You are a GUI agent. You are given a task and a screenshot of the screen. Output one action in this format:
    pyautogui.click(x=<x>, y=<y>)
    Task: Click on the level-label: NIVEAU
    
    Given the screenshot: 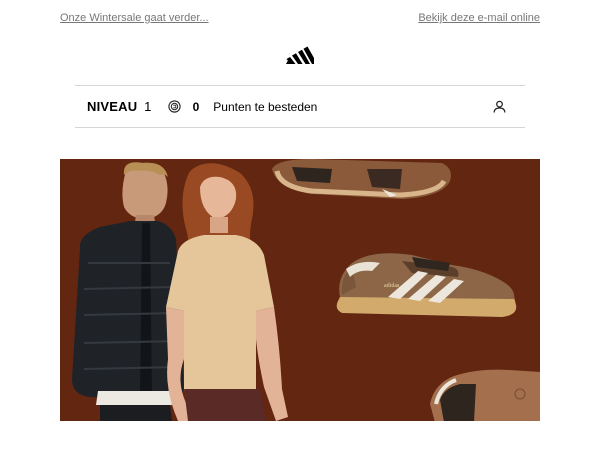 What is the action you would take?
    pyautogui.click(x=112, y=106)
    